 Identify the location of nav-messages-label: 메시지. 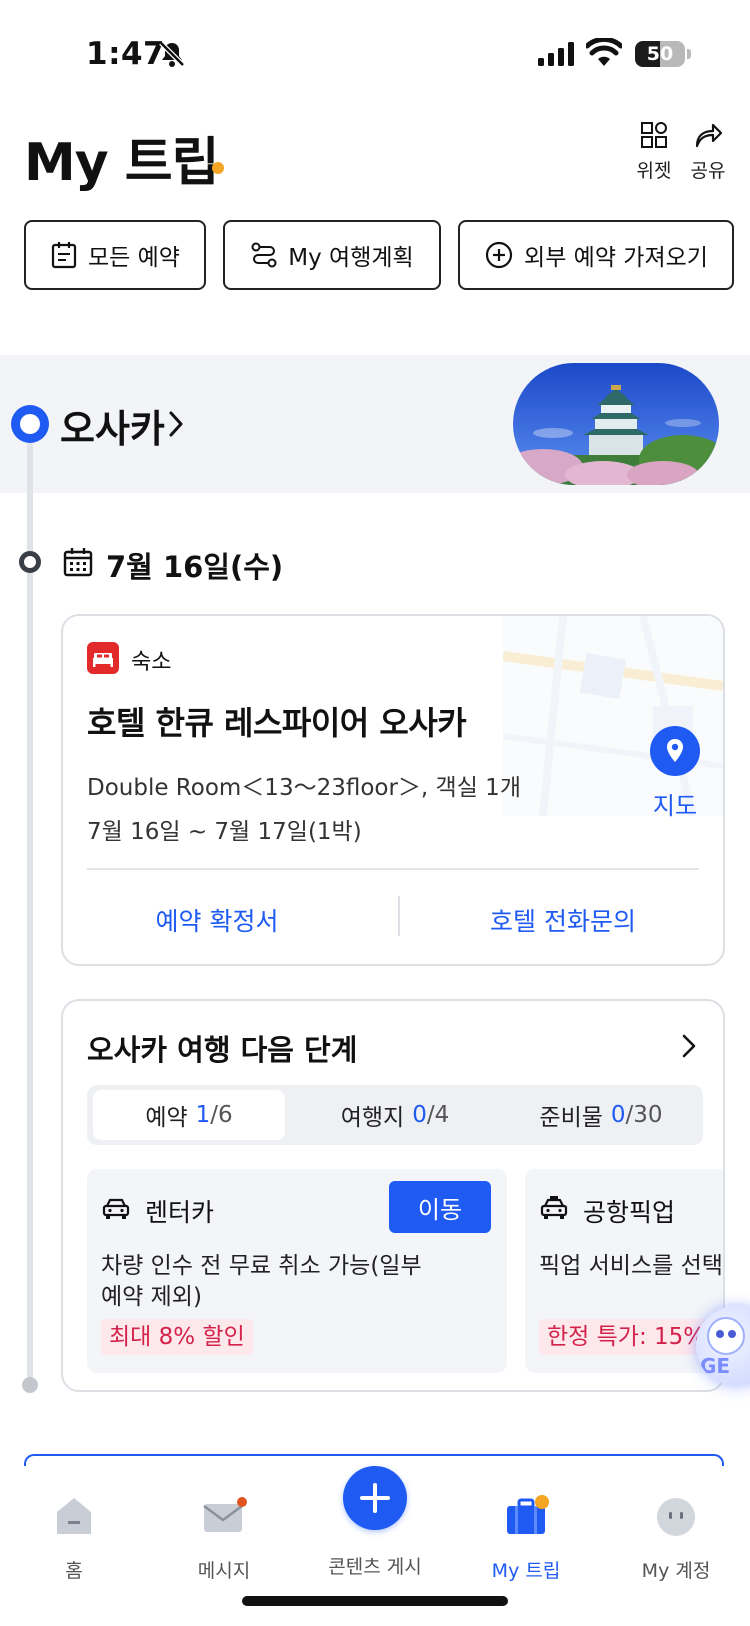
(224, 1571).